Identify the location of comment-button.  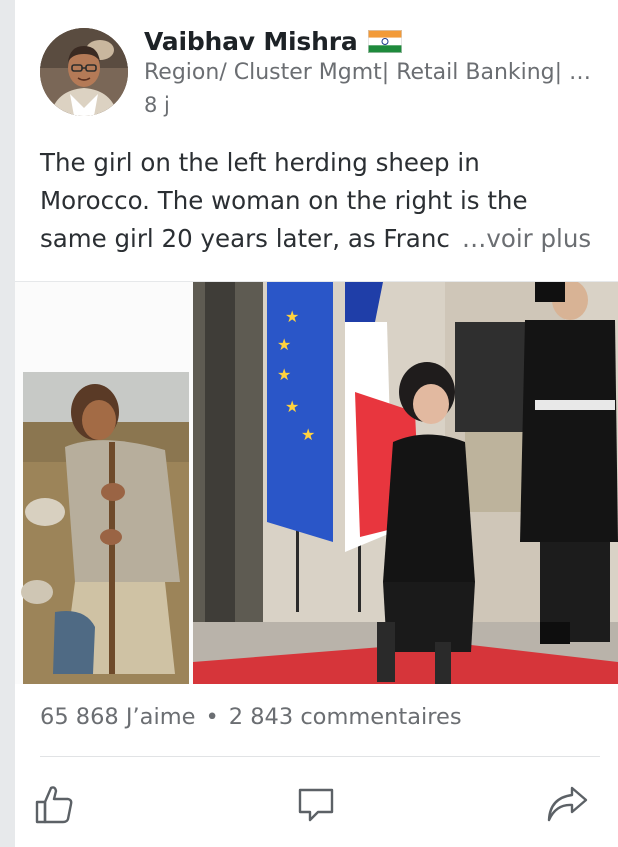
(316, 806).